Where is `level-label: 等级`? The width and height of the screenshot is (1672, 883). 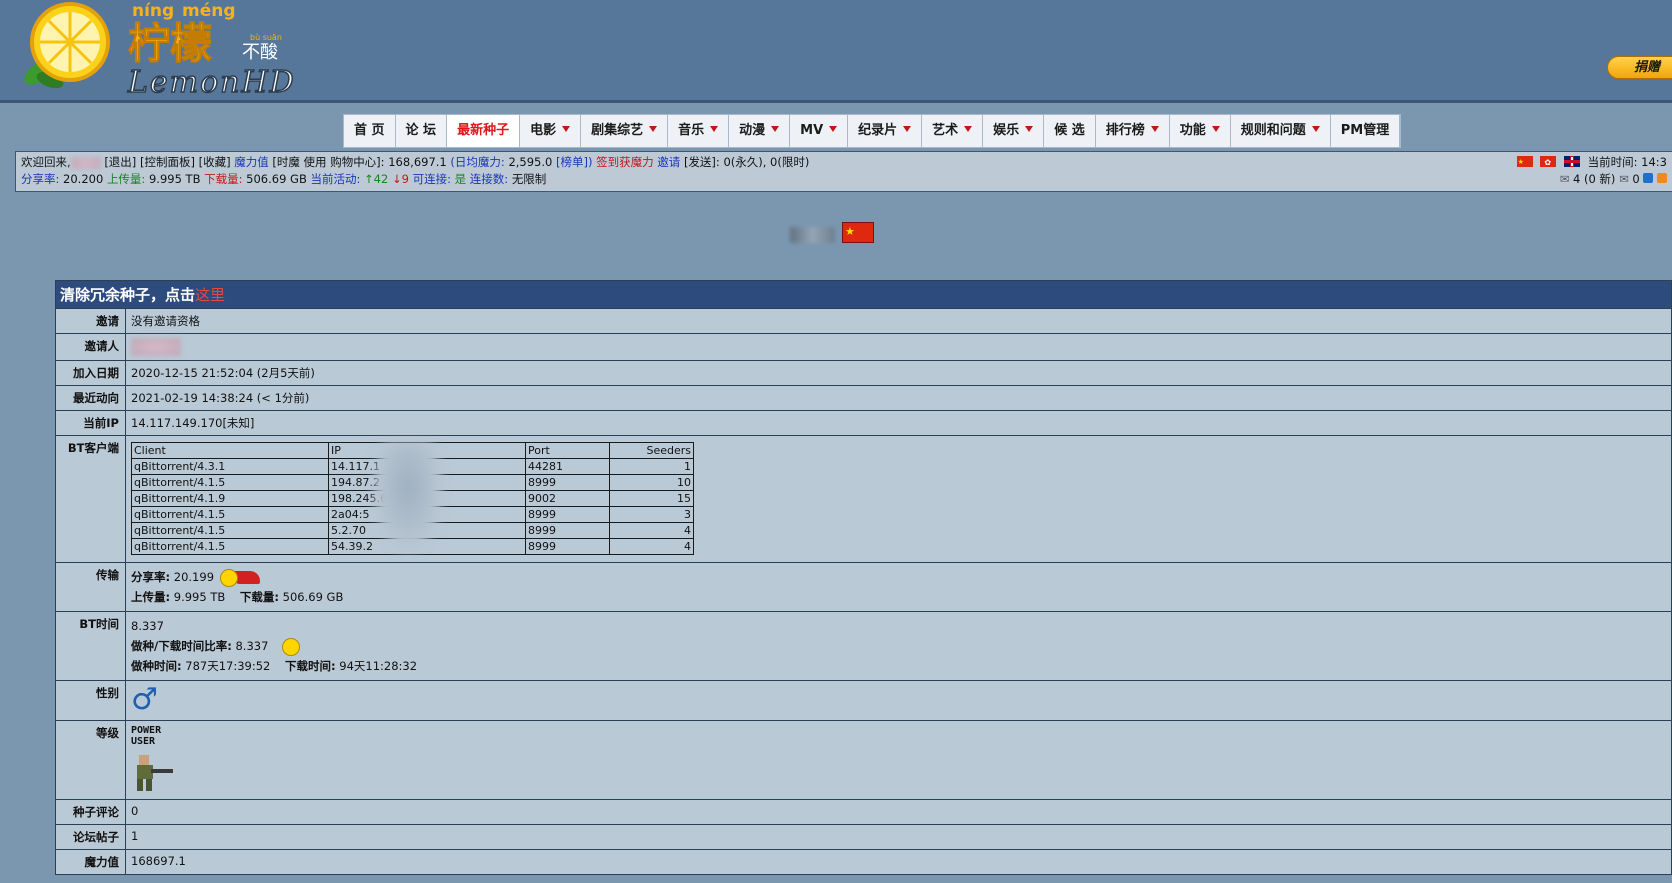 level-label: 等级 is located at coordinates (90, 760).